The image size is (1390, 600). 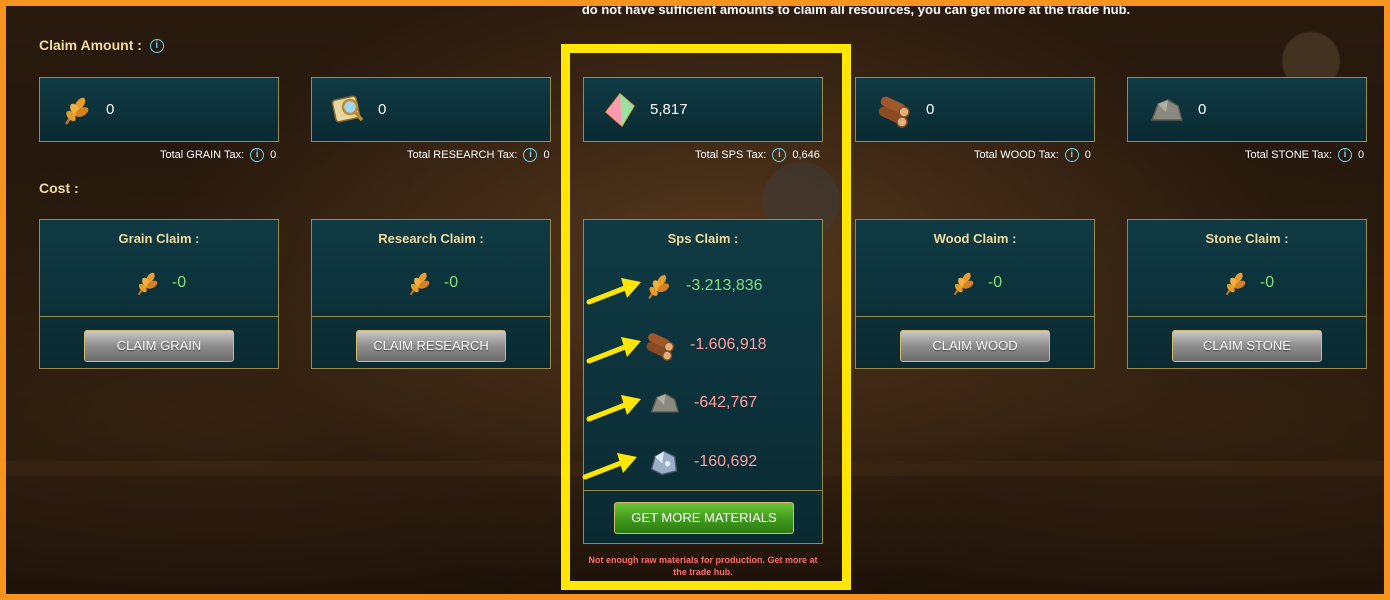 I want to click on wood-tax: Total WOOD Tax: i 0, so click(x=1032, y=155).